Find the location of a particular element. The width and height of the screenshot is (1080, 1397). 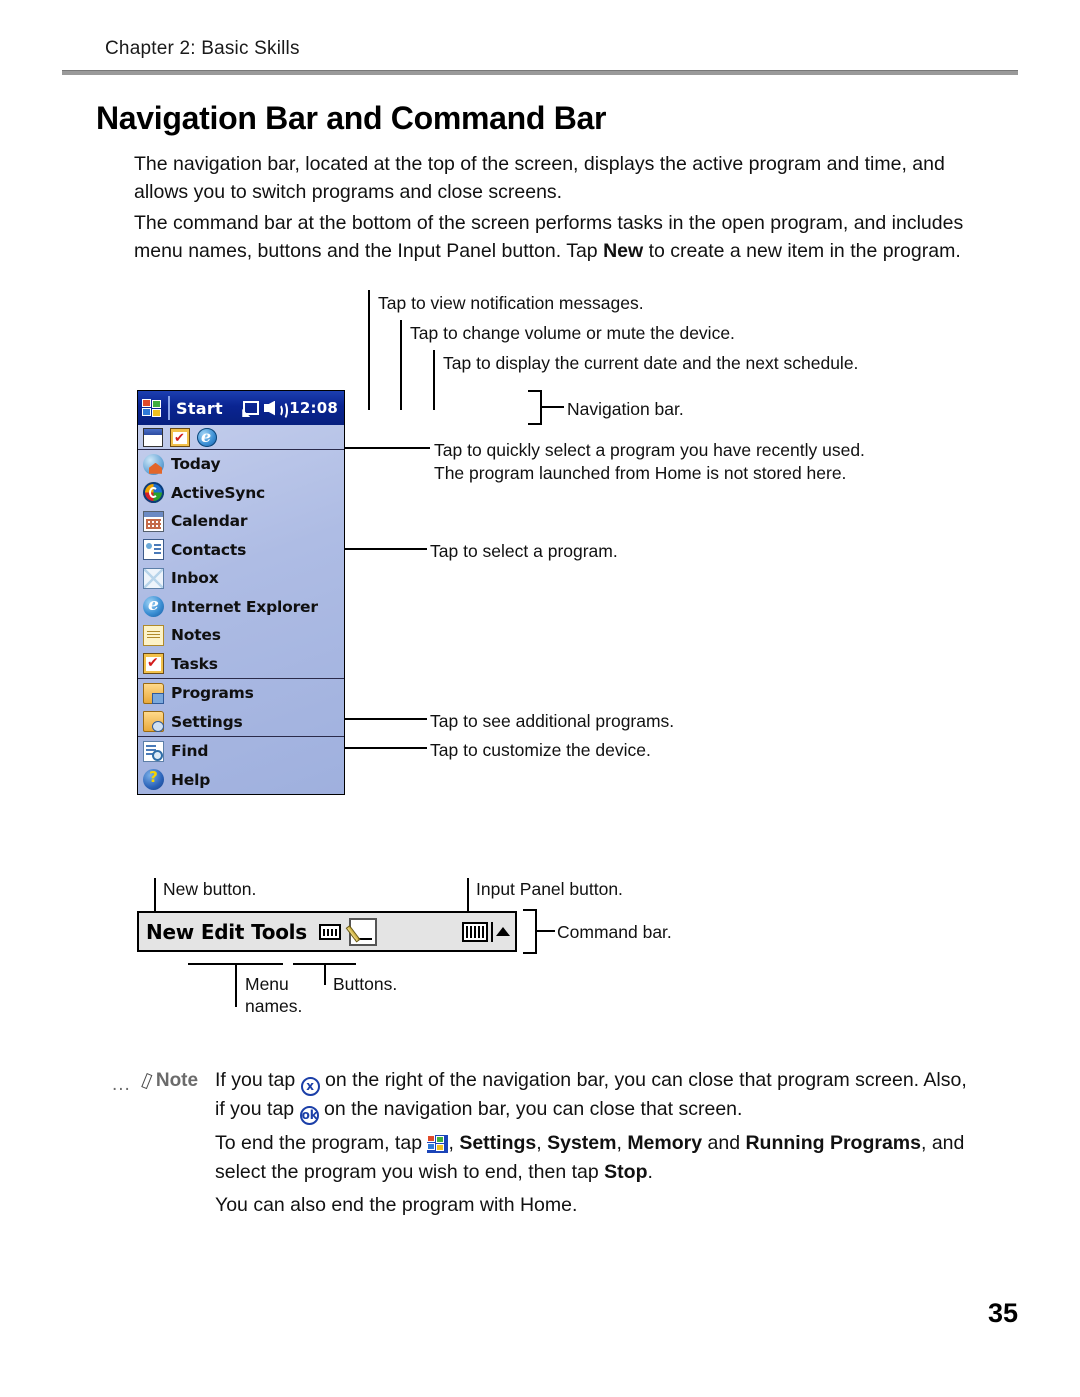

menu-item-inbox: Inbox is located at coordinates (241, 578).